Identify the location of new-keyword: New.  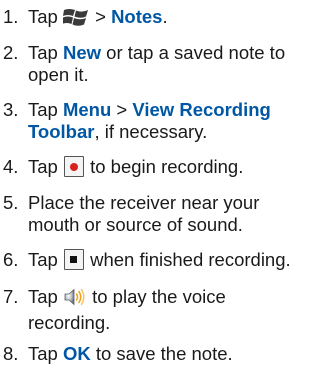
(82, 52).